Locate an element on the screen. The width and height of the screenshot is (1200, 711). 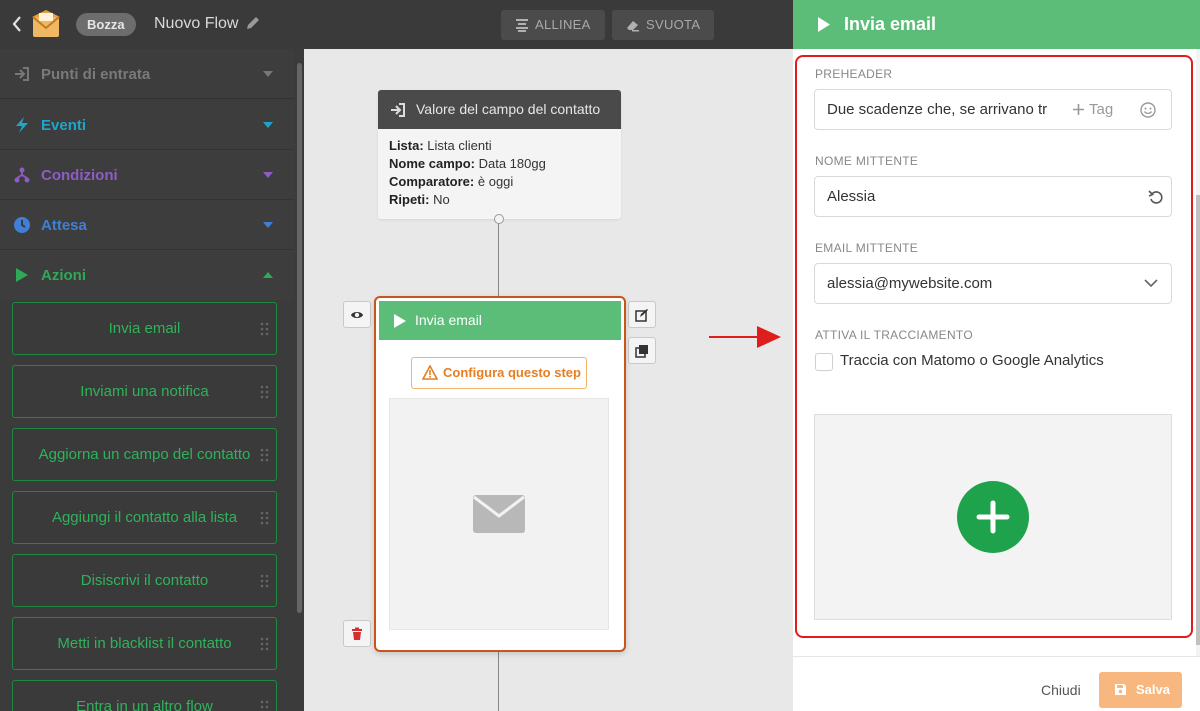
action-update-contact-field: Aggiorna un campo del contatto is located at coordinates (144, 454).